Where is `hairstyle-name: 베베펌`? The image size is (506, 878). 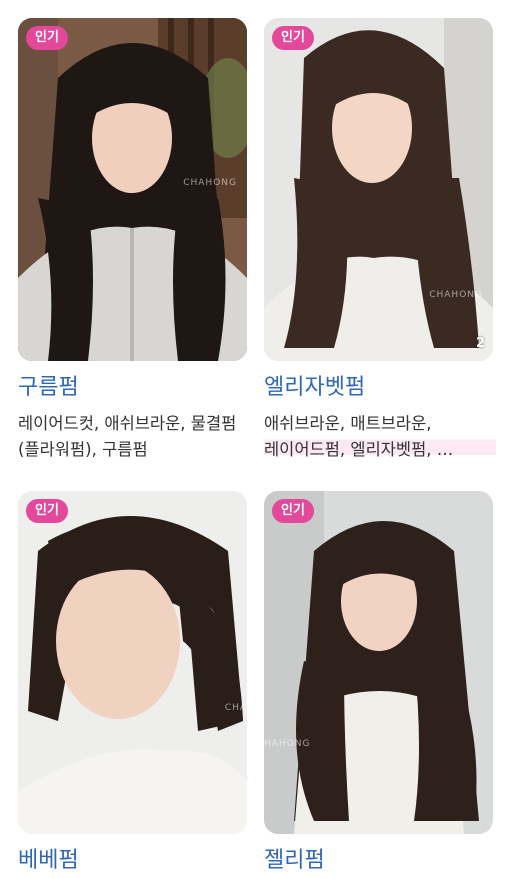 hairstyle-name: 베베펌 is located at coordinates (133, 861).